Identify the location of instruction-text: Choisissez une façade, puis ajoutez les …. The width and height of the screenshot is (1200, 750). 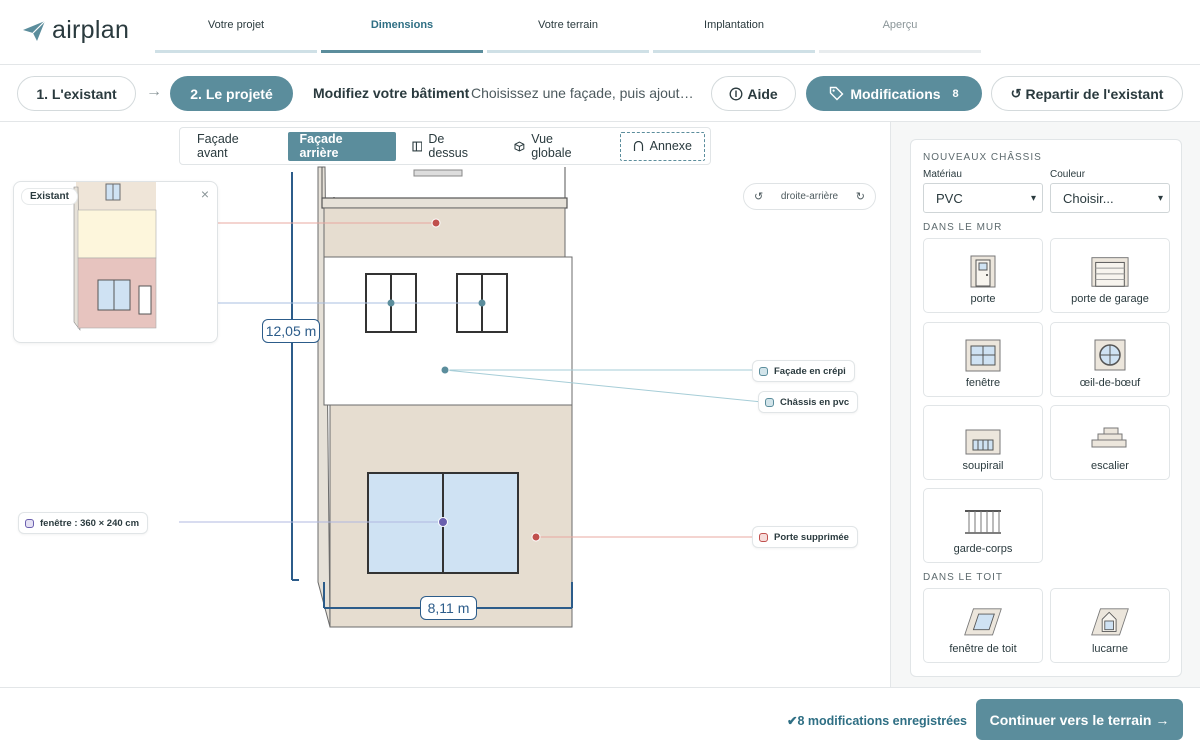
(583, 93).